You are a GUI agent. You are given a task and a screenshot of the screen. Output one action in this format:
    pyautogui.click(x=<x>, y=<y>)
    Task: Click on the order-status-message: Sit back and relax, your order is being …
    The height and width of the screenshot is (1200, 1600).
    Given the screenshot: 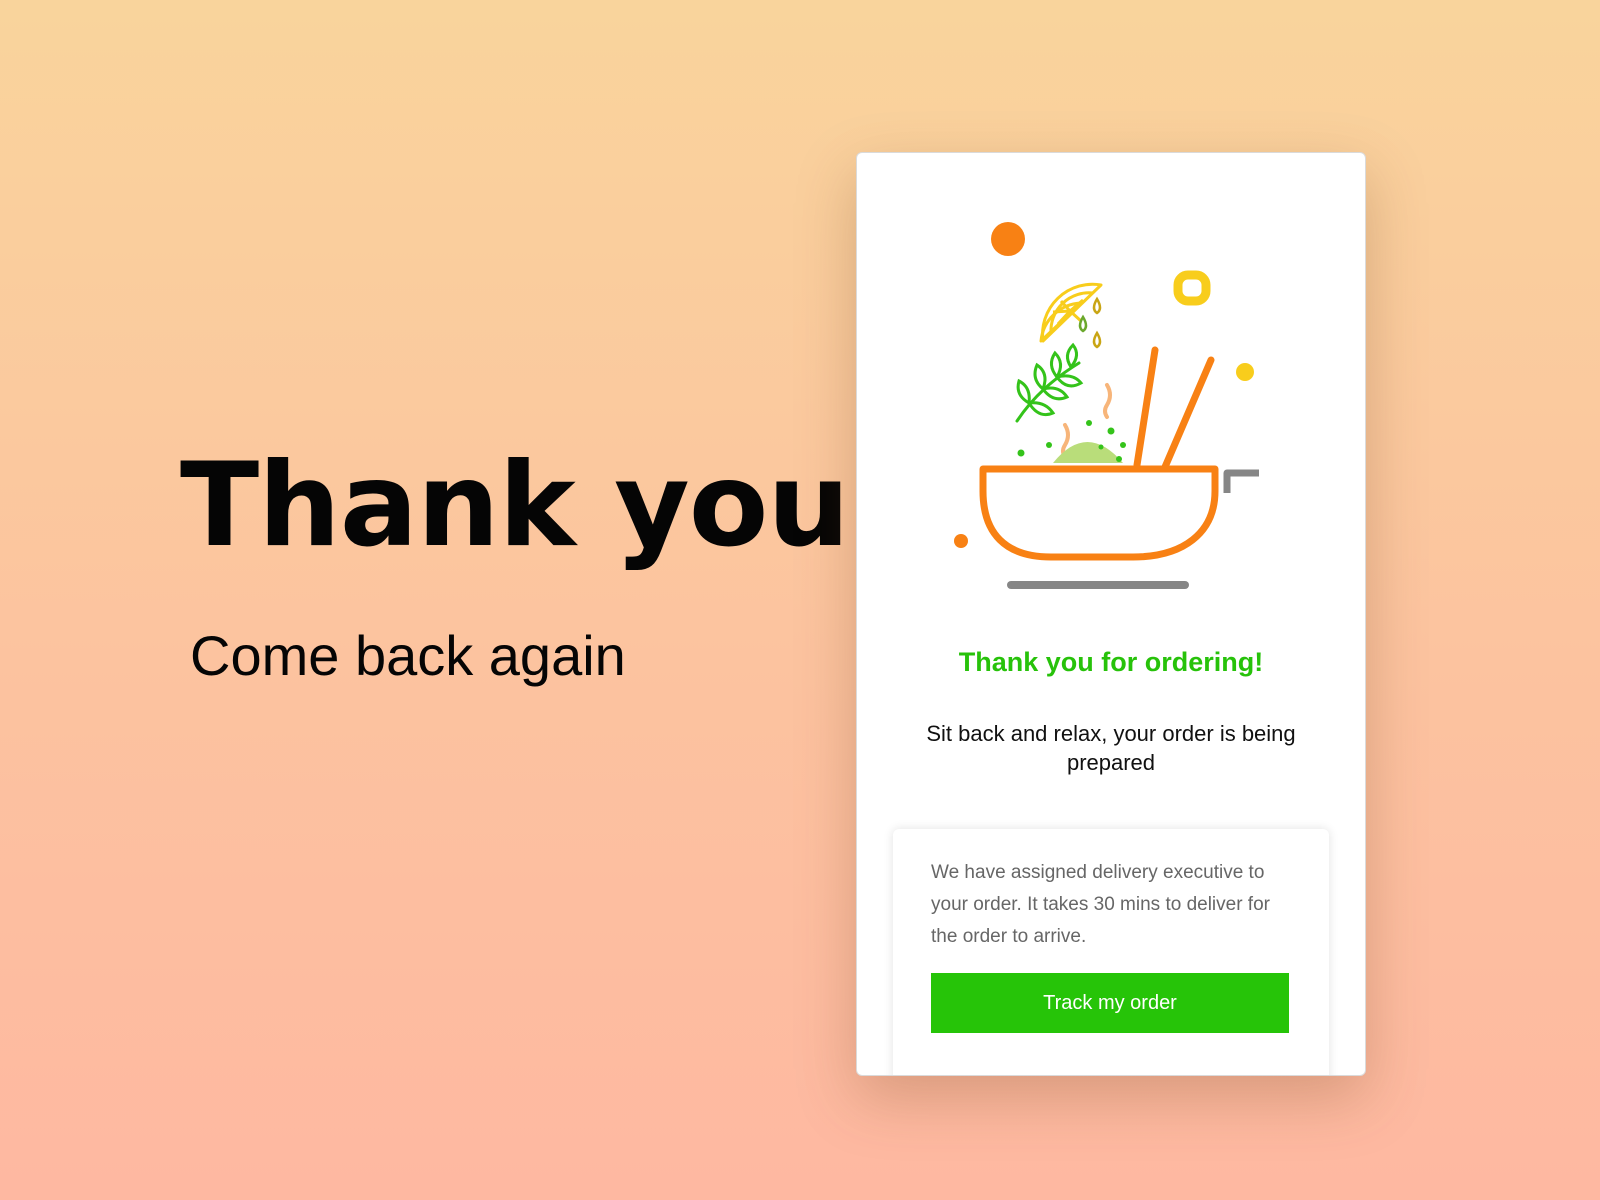 What is the action you would take?
    pyautogui.click(x=1111, y=748)
    